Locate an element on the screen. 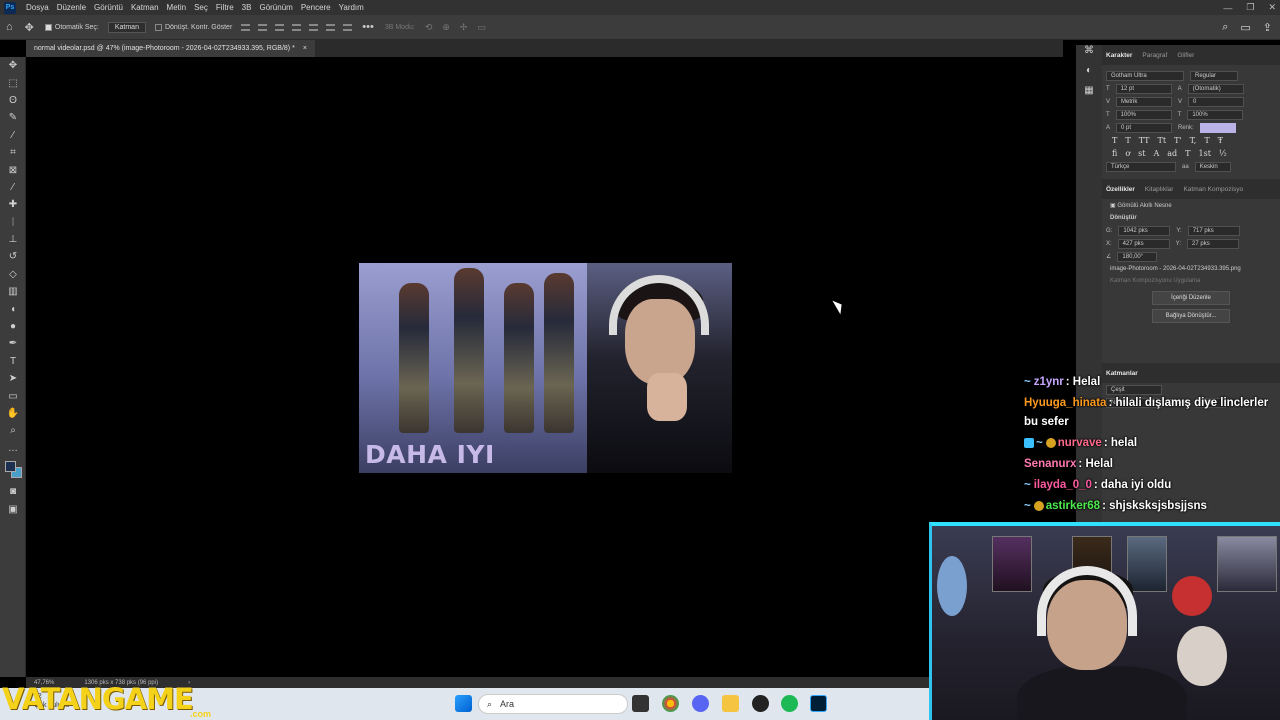 The image size is (1280, 720). screen-mode-icon: ▣ is located at coordinates (13, 508).